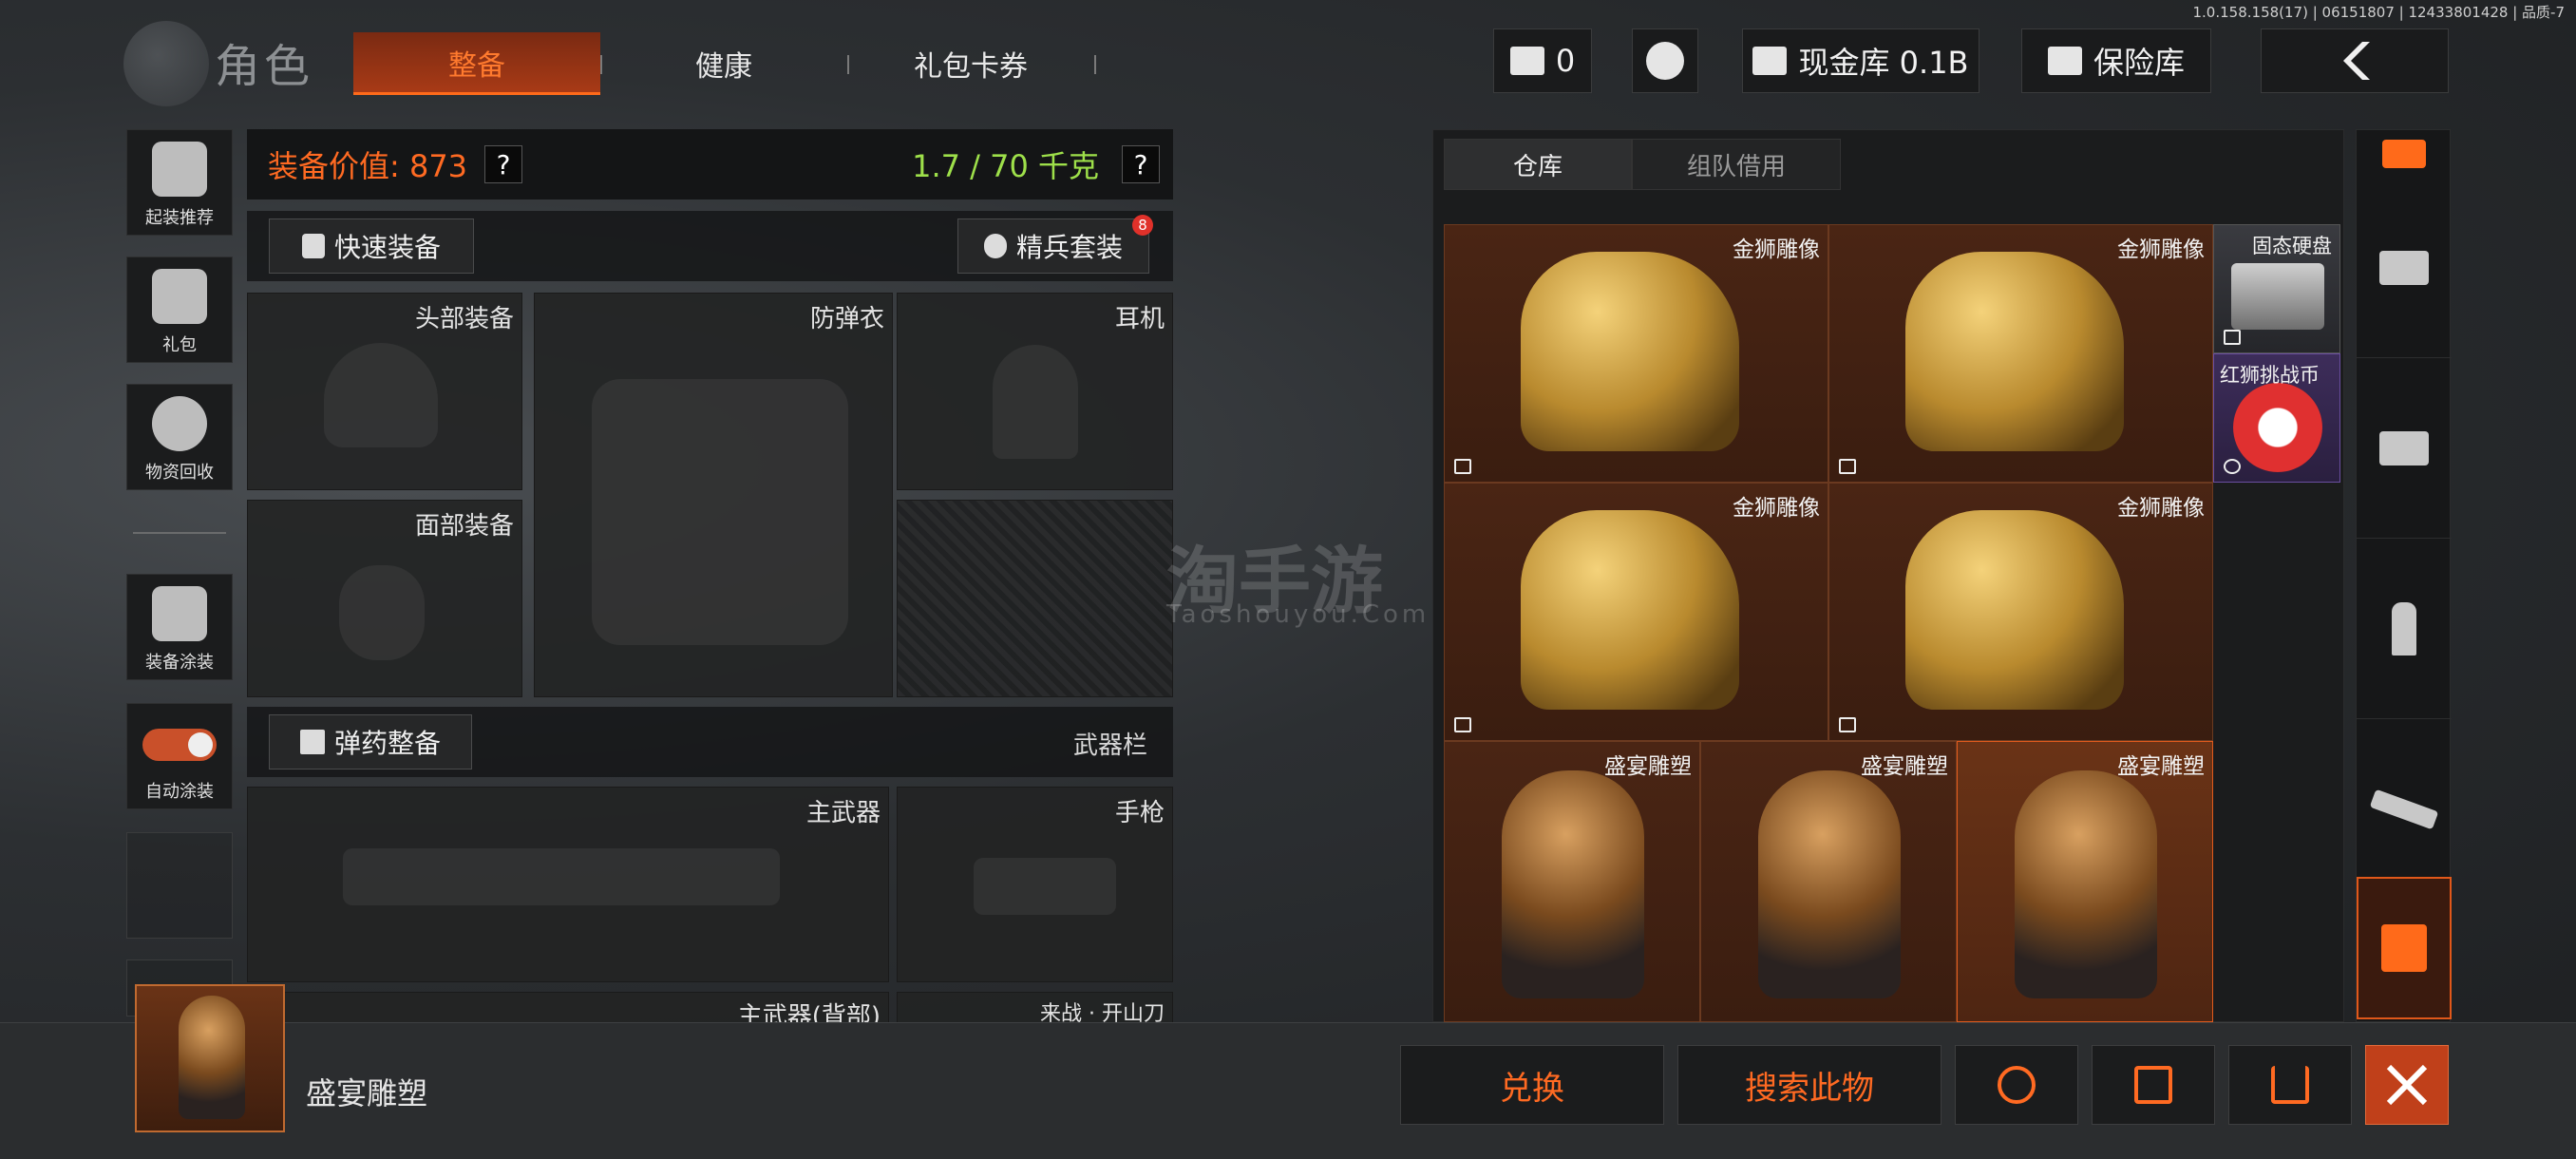 This screenshot has height=1159, width=2576. What do you see at coordinates (2292, 246) in the screenshot?
I see `item-label: 固态硬盘` at bounding box center [2292, 246].